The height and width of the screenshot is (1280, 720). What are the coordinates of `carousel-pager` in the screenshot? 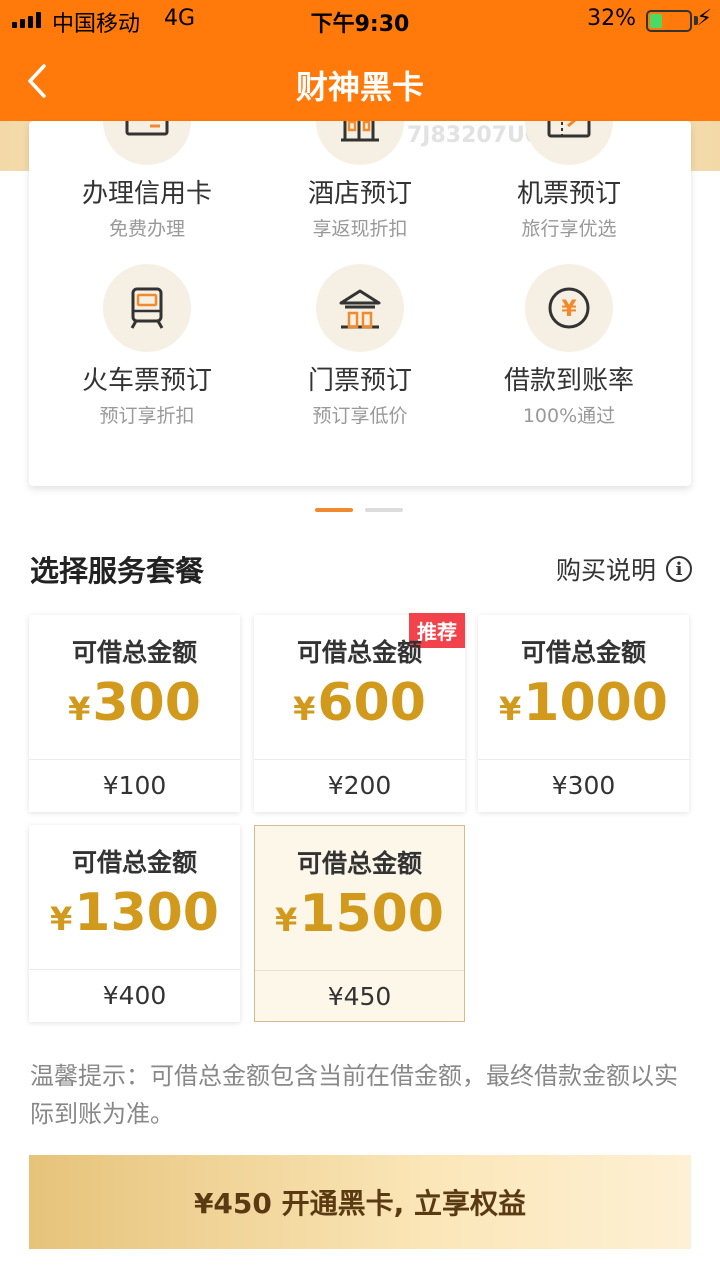 It's located at (359, 510).